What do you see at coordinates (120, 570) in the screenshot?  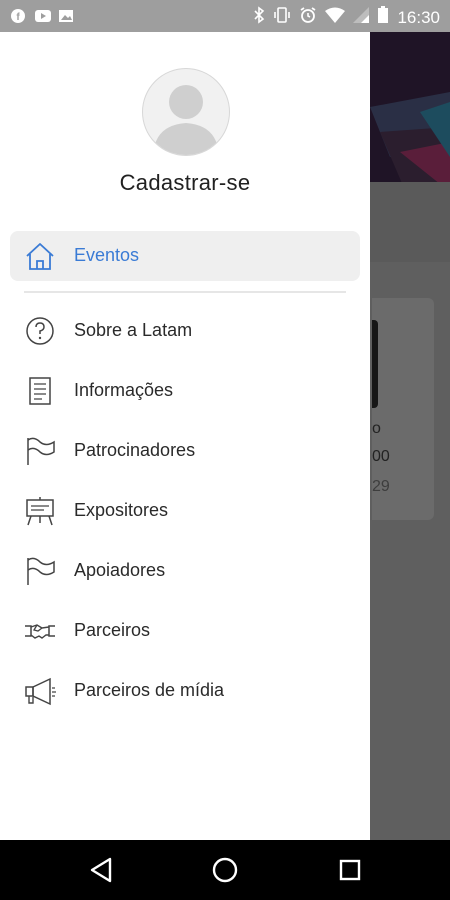 I see `menu-item-label: Apoiadores` at bounding box center [120, 570].